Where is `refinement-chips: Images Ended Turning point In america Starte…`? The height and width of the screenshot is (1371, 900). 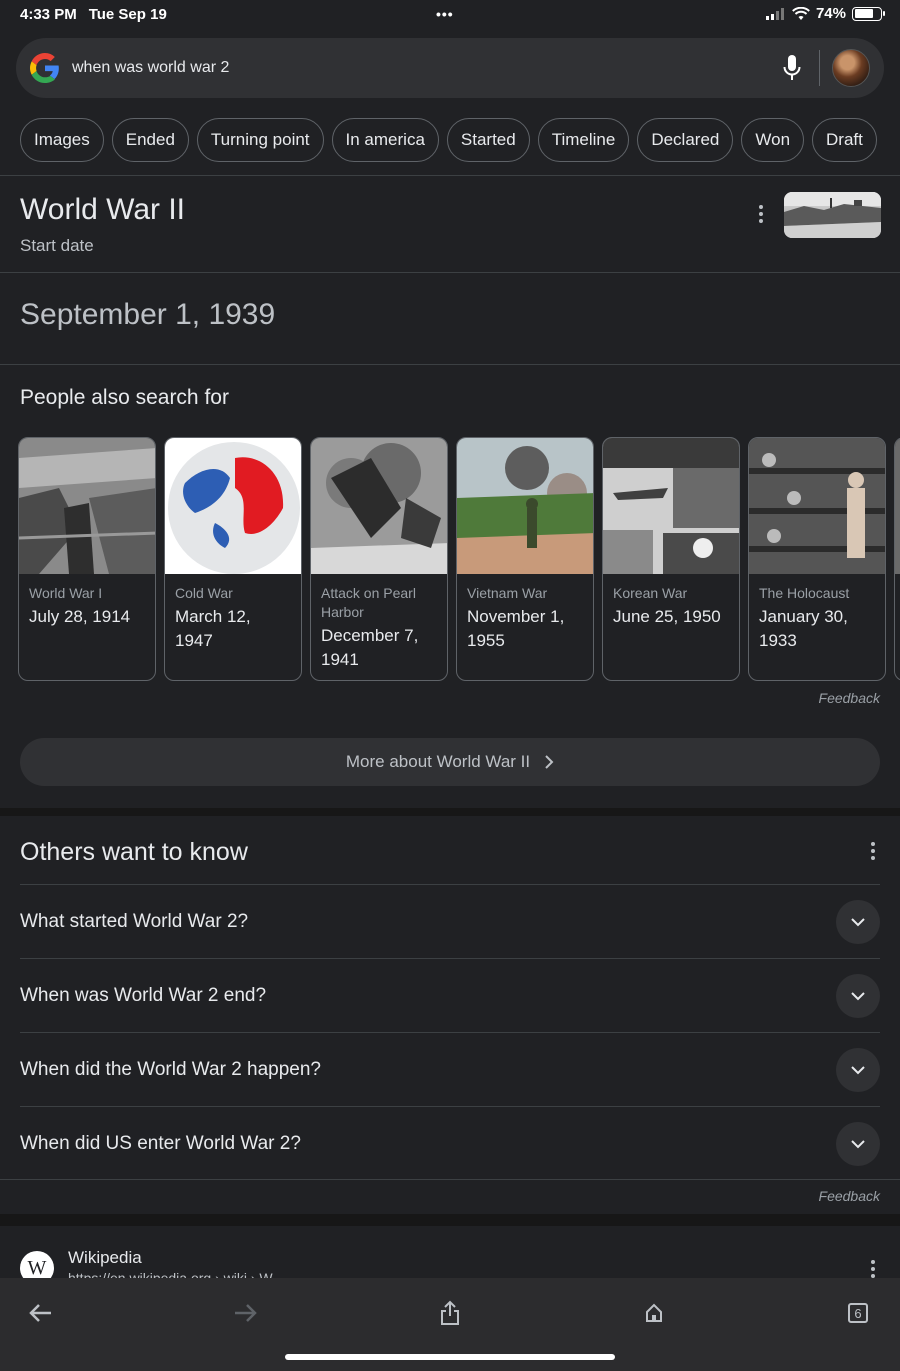 refinement-chips: Images Ended Turning point In america Starte… is located at coordinates (448, 140).